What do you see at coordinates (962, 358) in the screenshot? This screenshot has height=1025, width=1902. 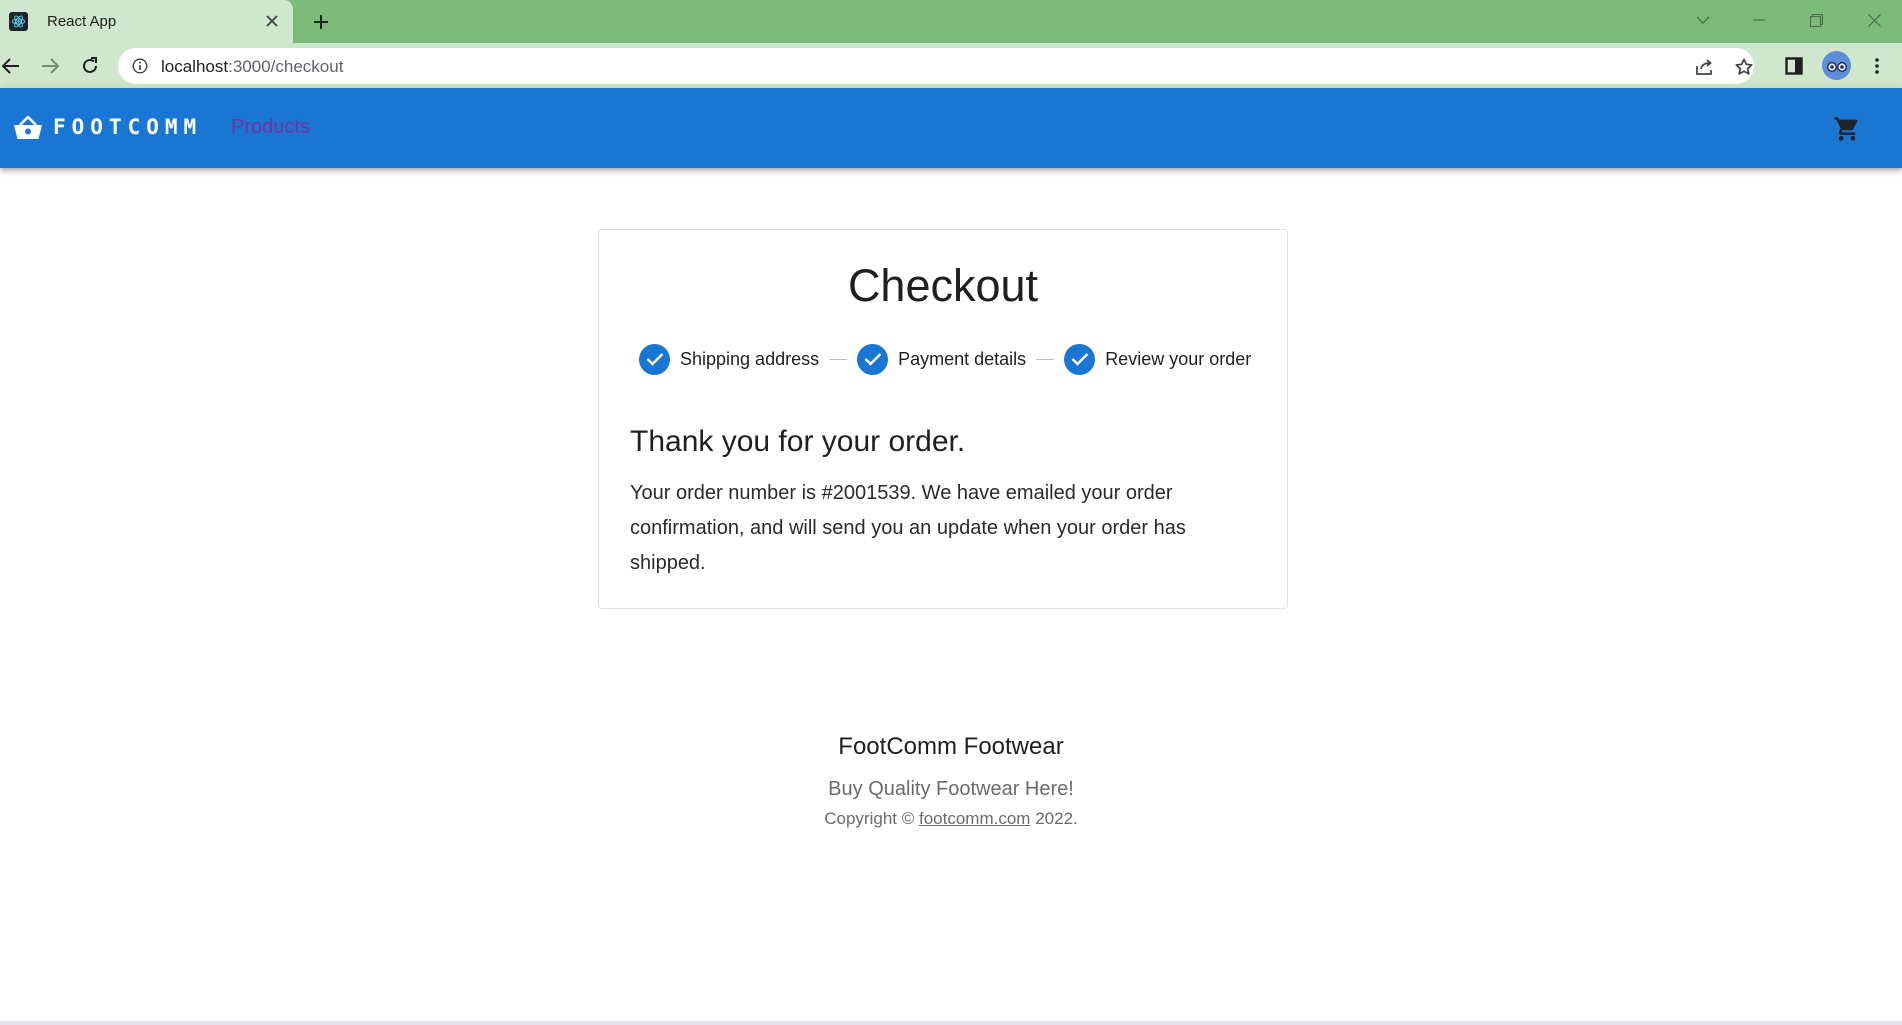 I see `step-label: Payment details` at bounding box center [962, 358].